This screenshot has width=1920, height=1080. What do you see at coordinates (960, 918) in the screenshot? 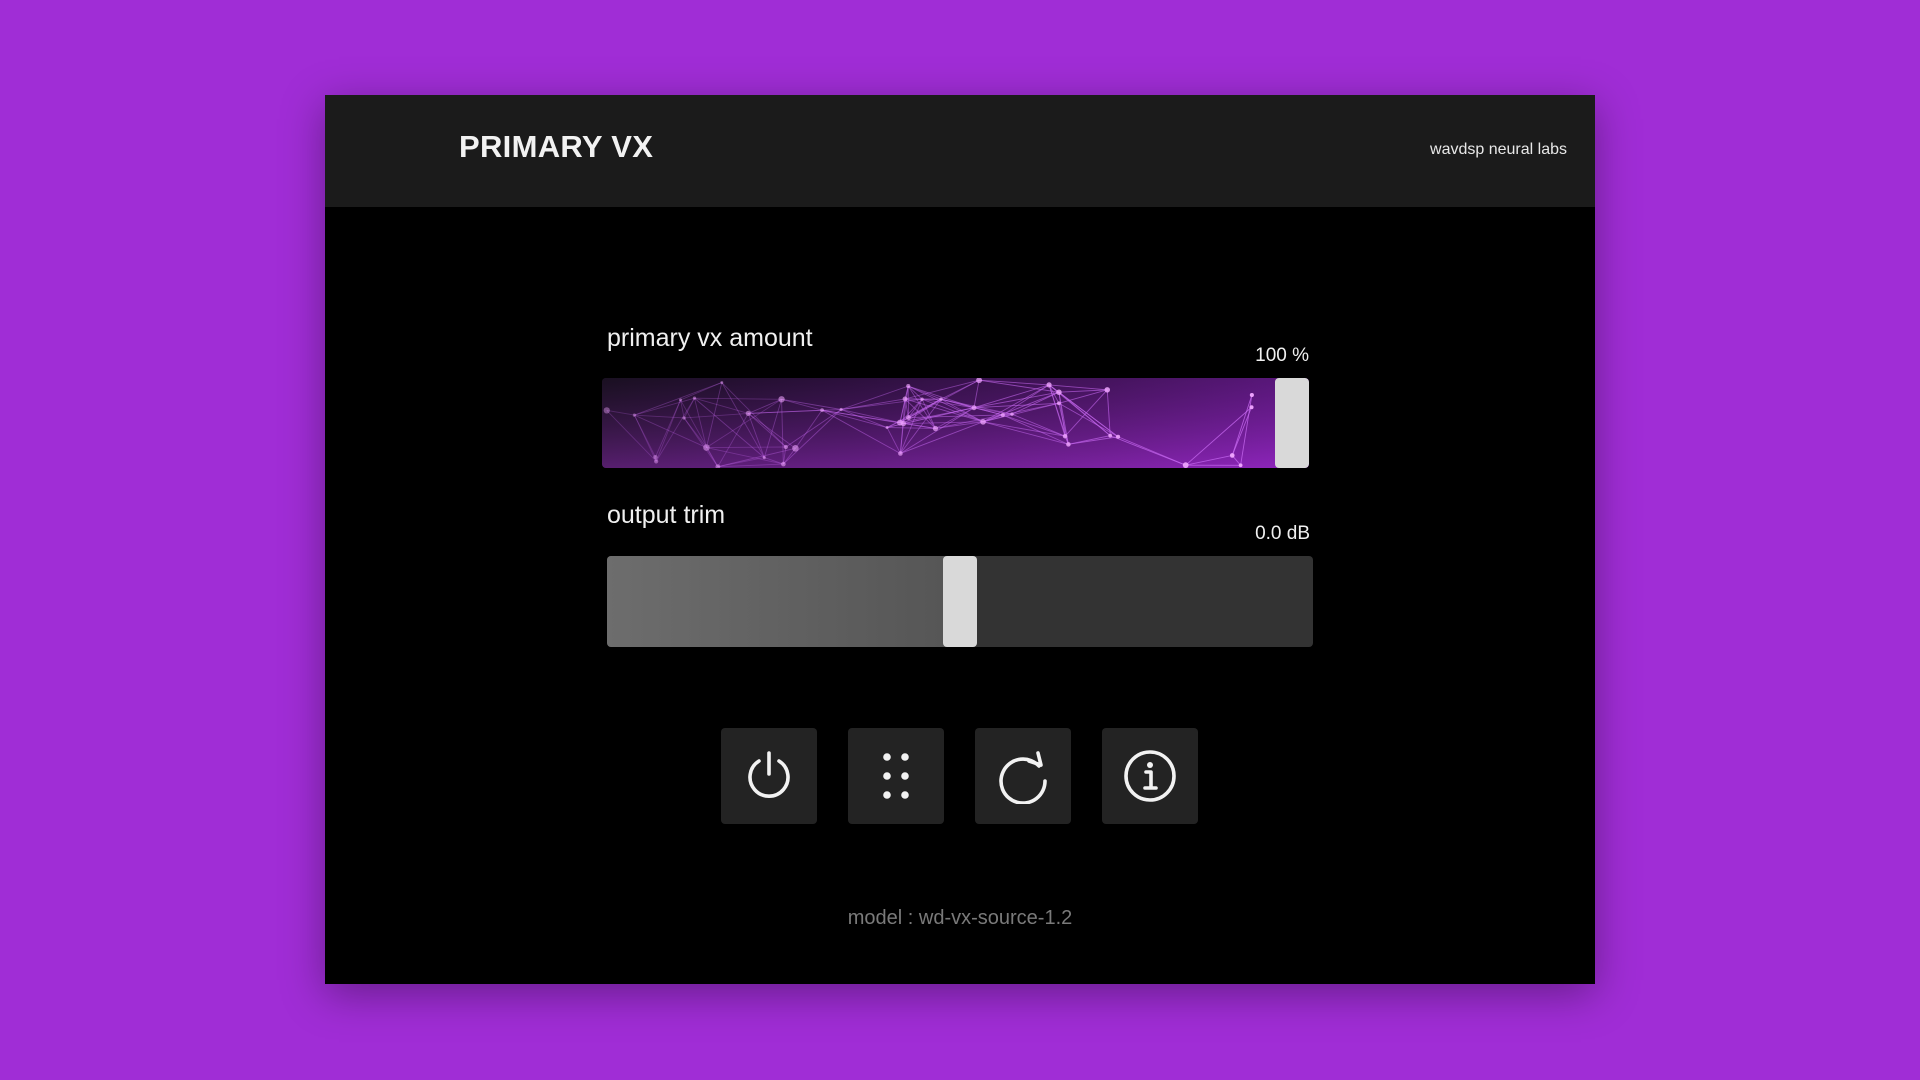
I see `model-info: model : wd-vx-source-1.2` at bounding box center [960, 918].